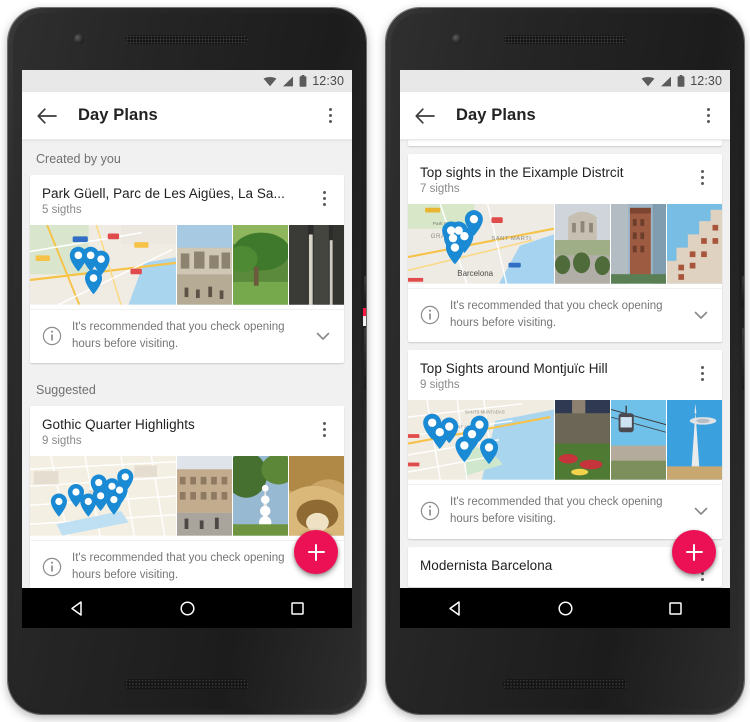  What do you see at coordinates (565, 143) in the screenshot?
I see `partial-card-above` at bounding box center [565, 143].